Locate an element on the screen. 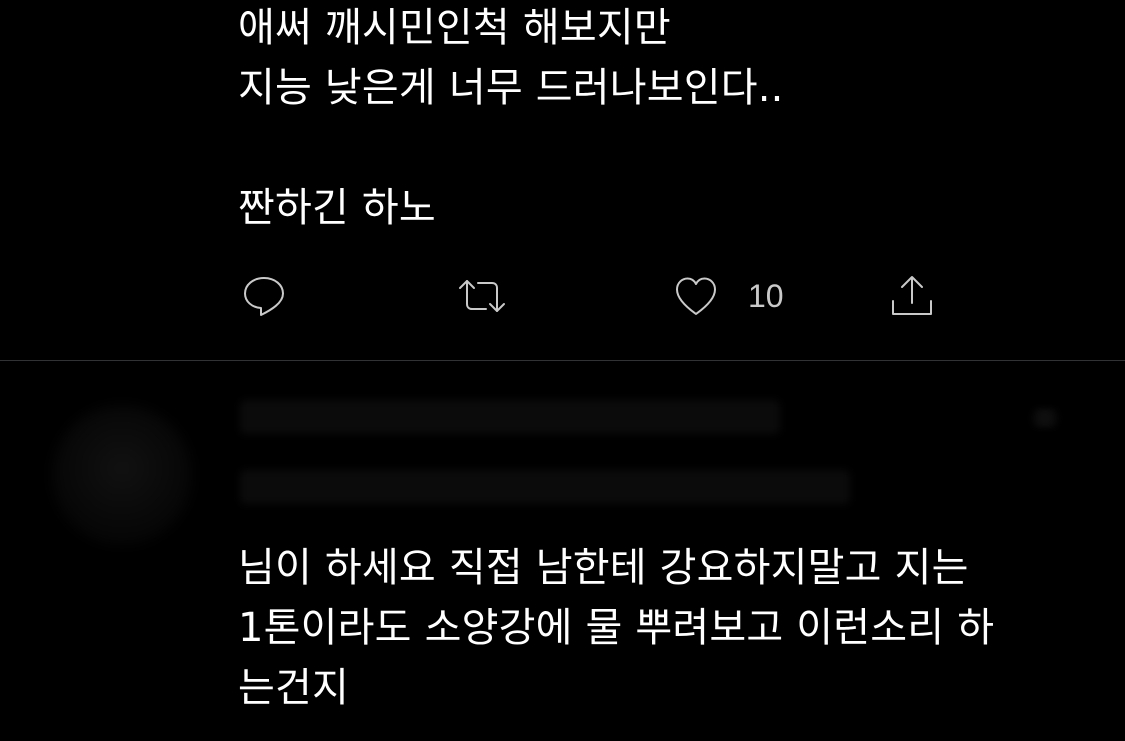 This screenshot has width=1125, height=741. like-button: 10 is located at coordinates (728, 296).